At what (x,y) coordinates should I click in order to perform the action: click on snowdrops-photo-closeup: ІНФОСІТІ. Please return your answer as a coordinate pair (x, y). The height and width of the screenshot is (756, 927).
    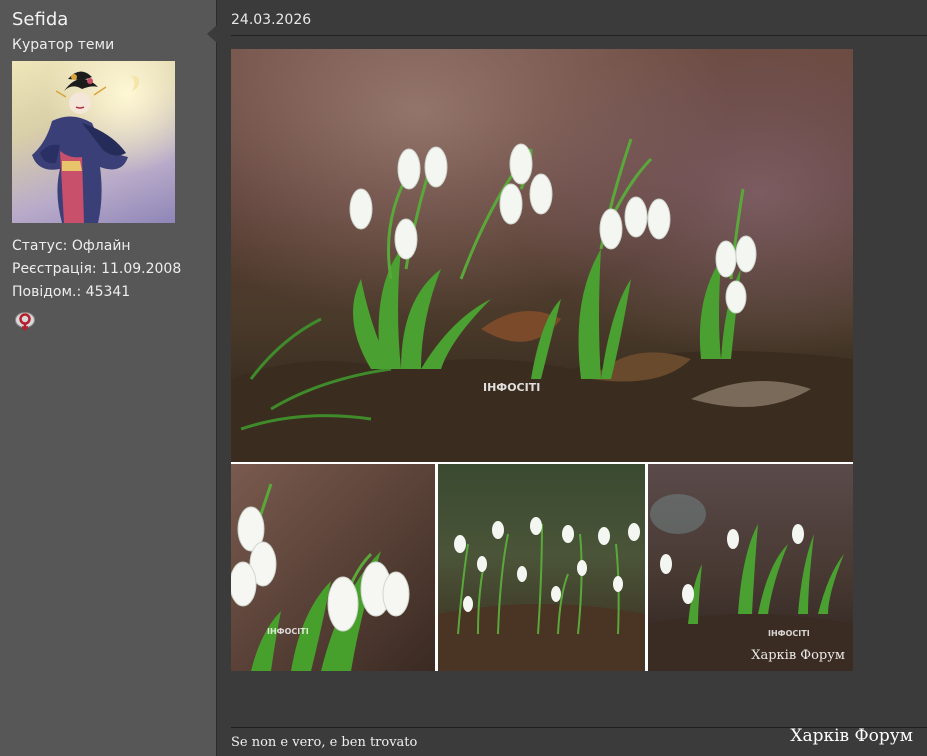
    Looking at the image, I should click on (333, 567).